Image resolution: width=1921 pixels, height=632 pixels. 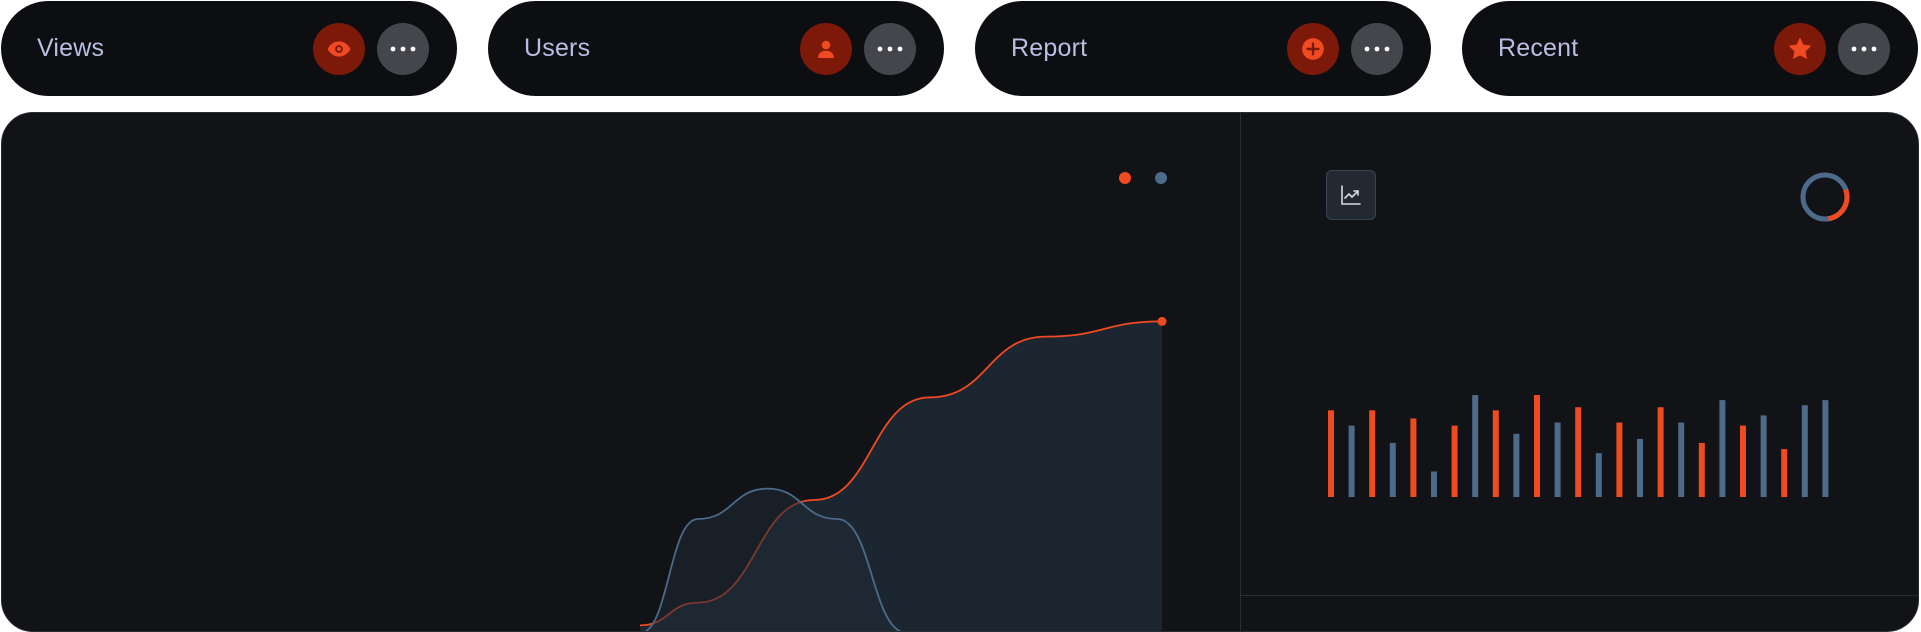 I want to click on card-recent: Recent, so click(x=1690, y=48).